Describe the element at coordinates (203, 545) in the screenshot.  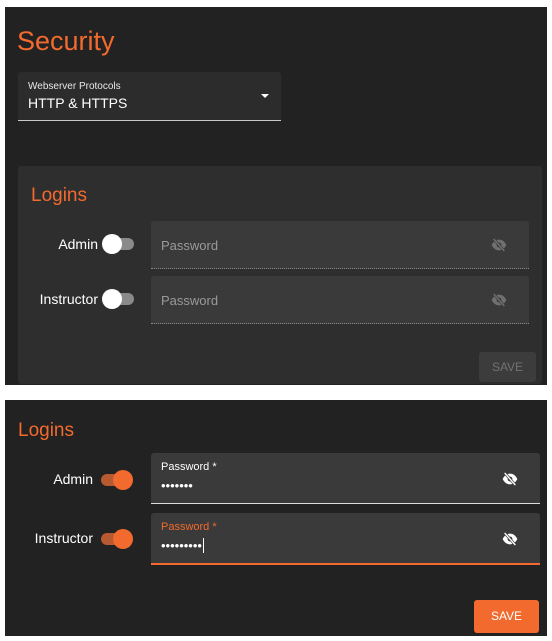
I see `text-caret` at that location.